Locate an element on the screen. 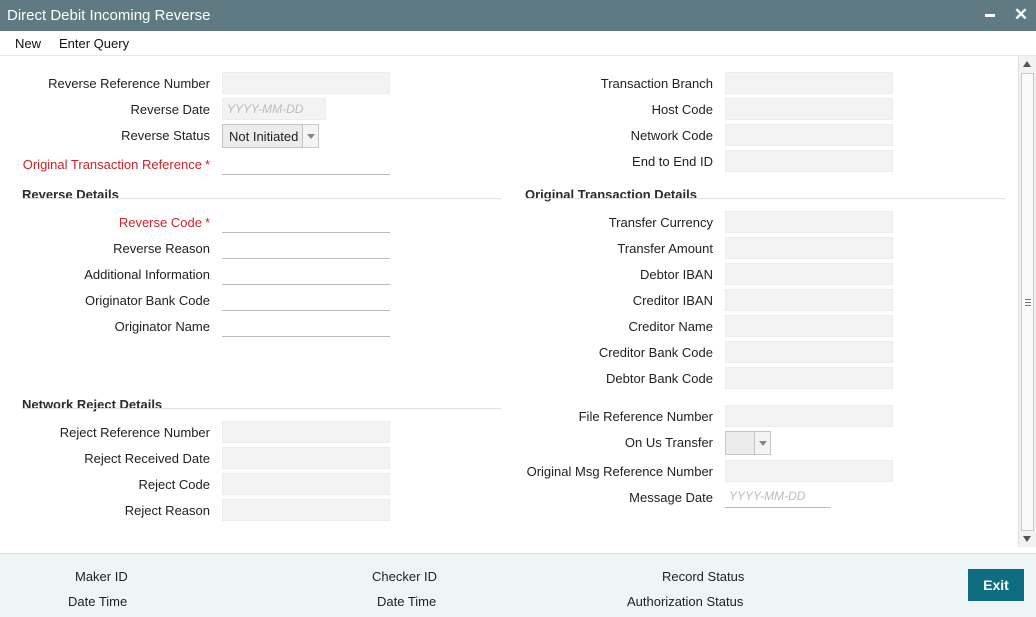 This screenshot has height=617, width=1036. file-reference-number-field is located at coordinates (809, 416).